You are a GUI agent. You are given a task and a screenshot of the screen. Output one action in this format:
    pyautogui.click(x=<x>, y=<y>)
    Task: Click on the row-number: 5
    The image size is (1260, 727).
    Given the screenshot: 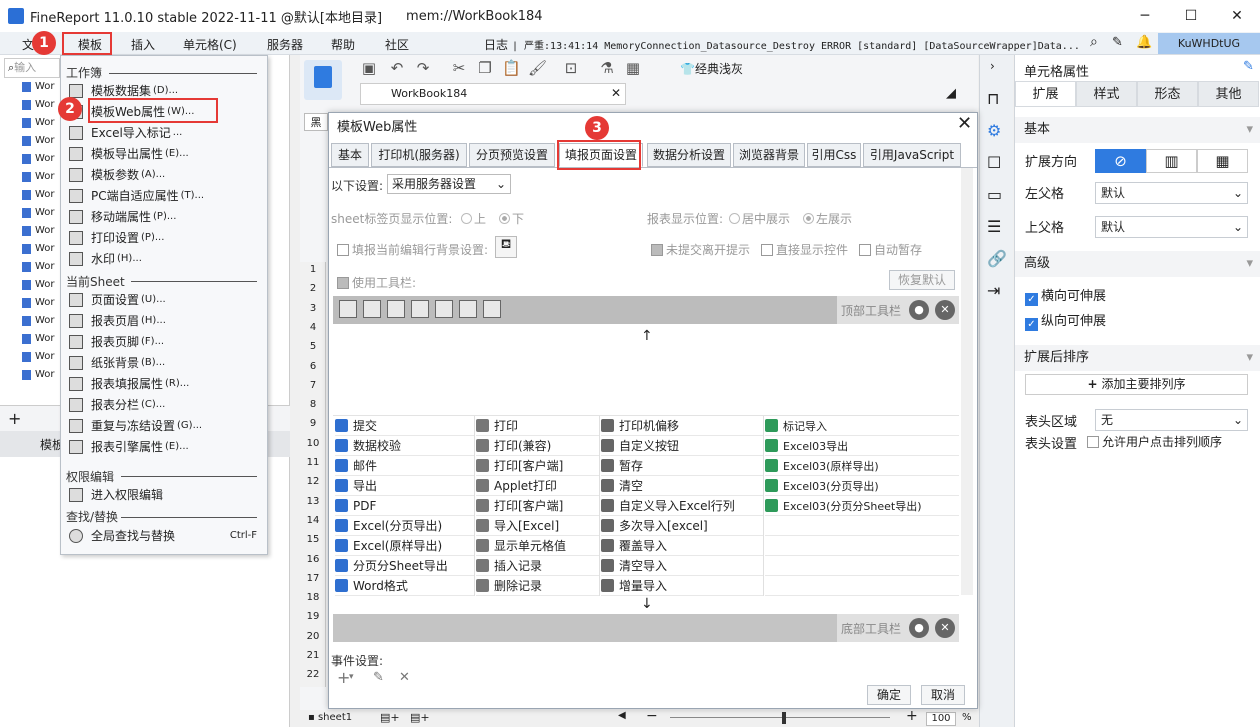 What is the action you would take?
    pyautogui.click(x=313, y=346)
    